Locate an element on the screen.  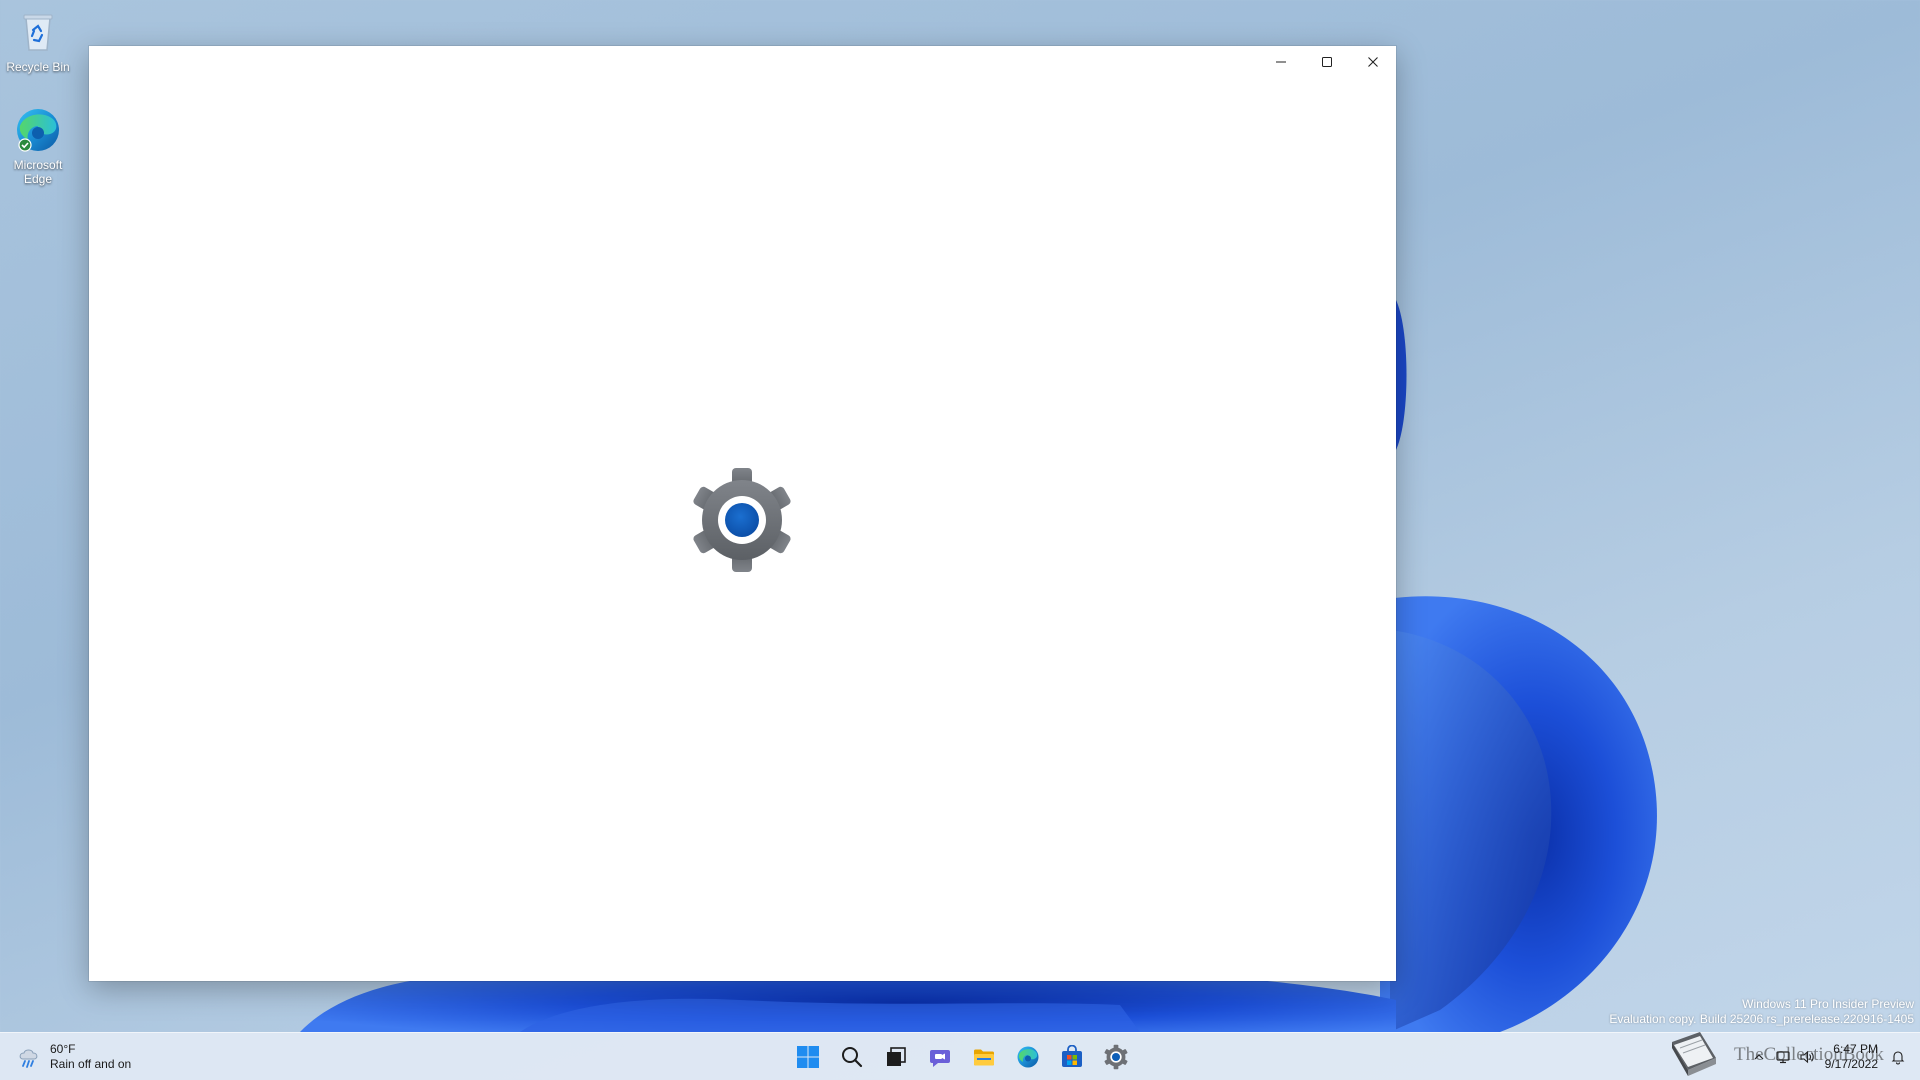
teams-chat-icon is located at coordinates (940, 1058).